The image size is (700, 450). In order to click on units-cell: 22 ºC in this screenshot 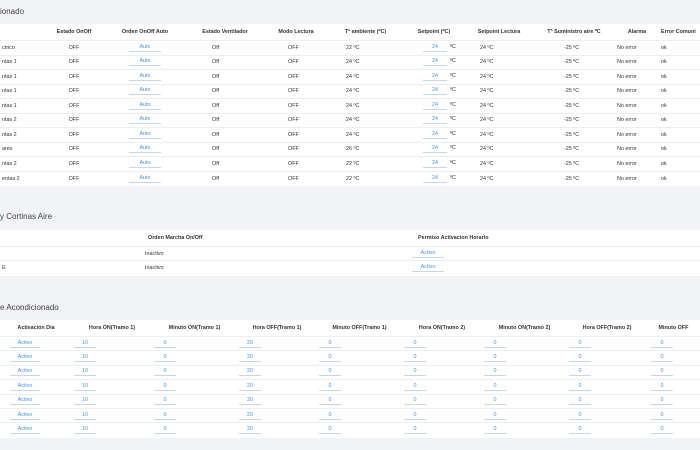, I will do `click(365, 47)`.